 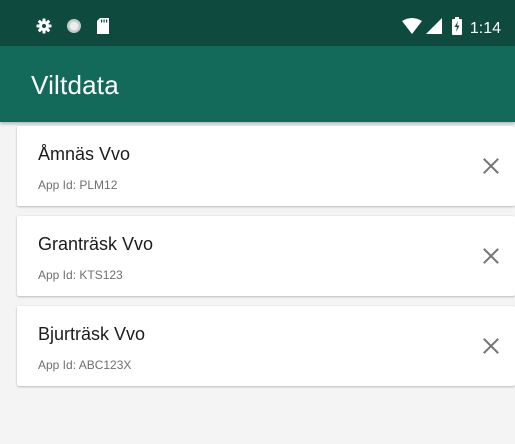 What do you see at coordinates (74, 28) in the screenshot?
I see `circle-icon` at bounding box center [74, 28].